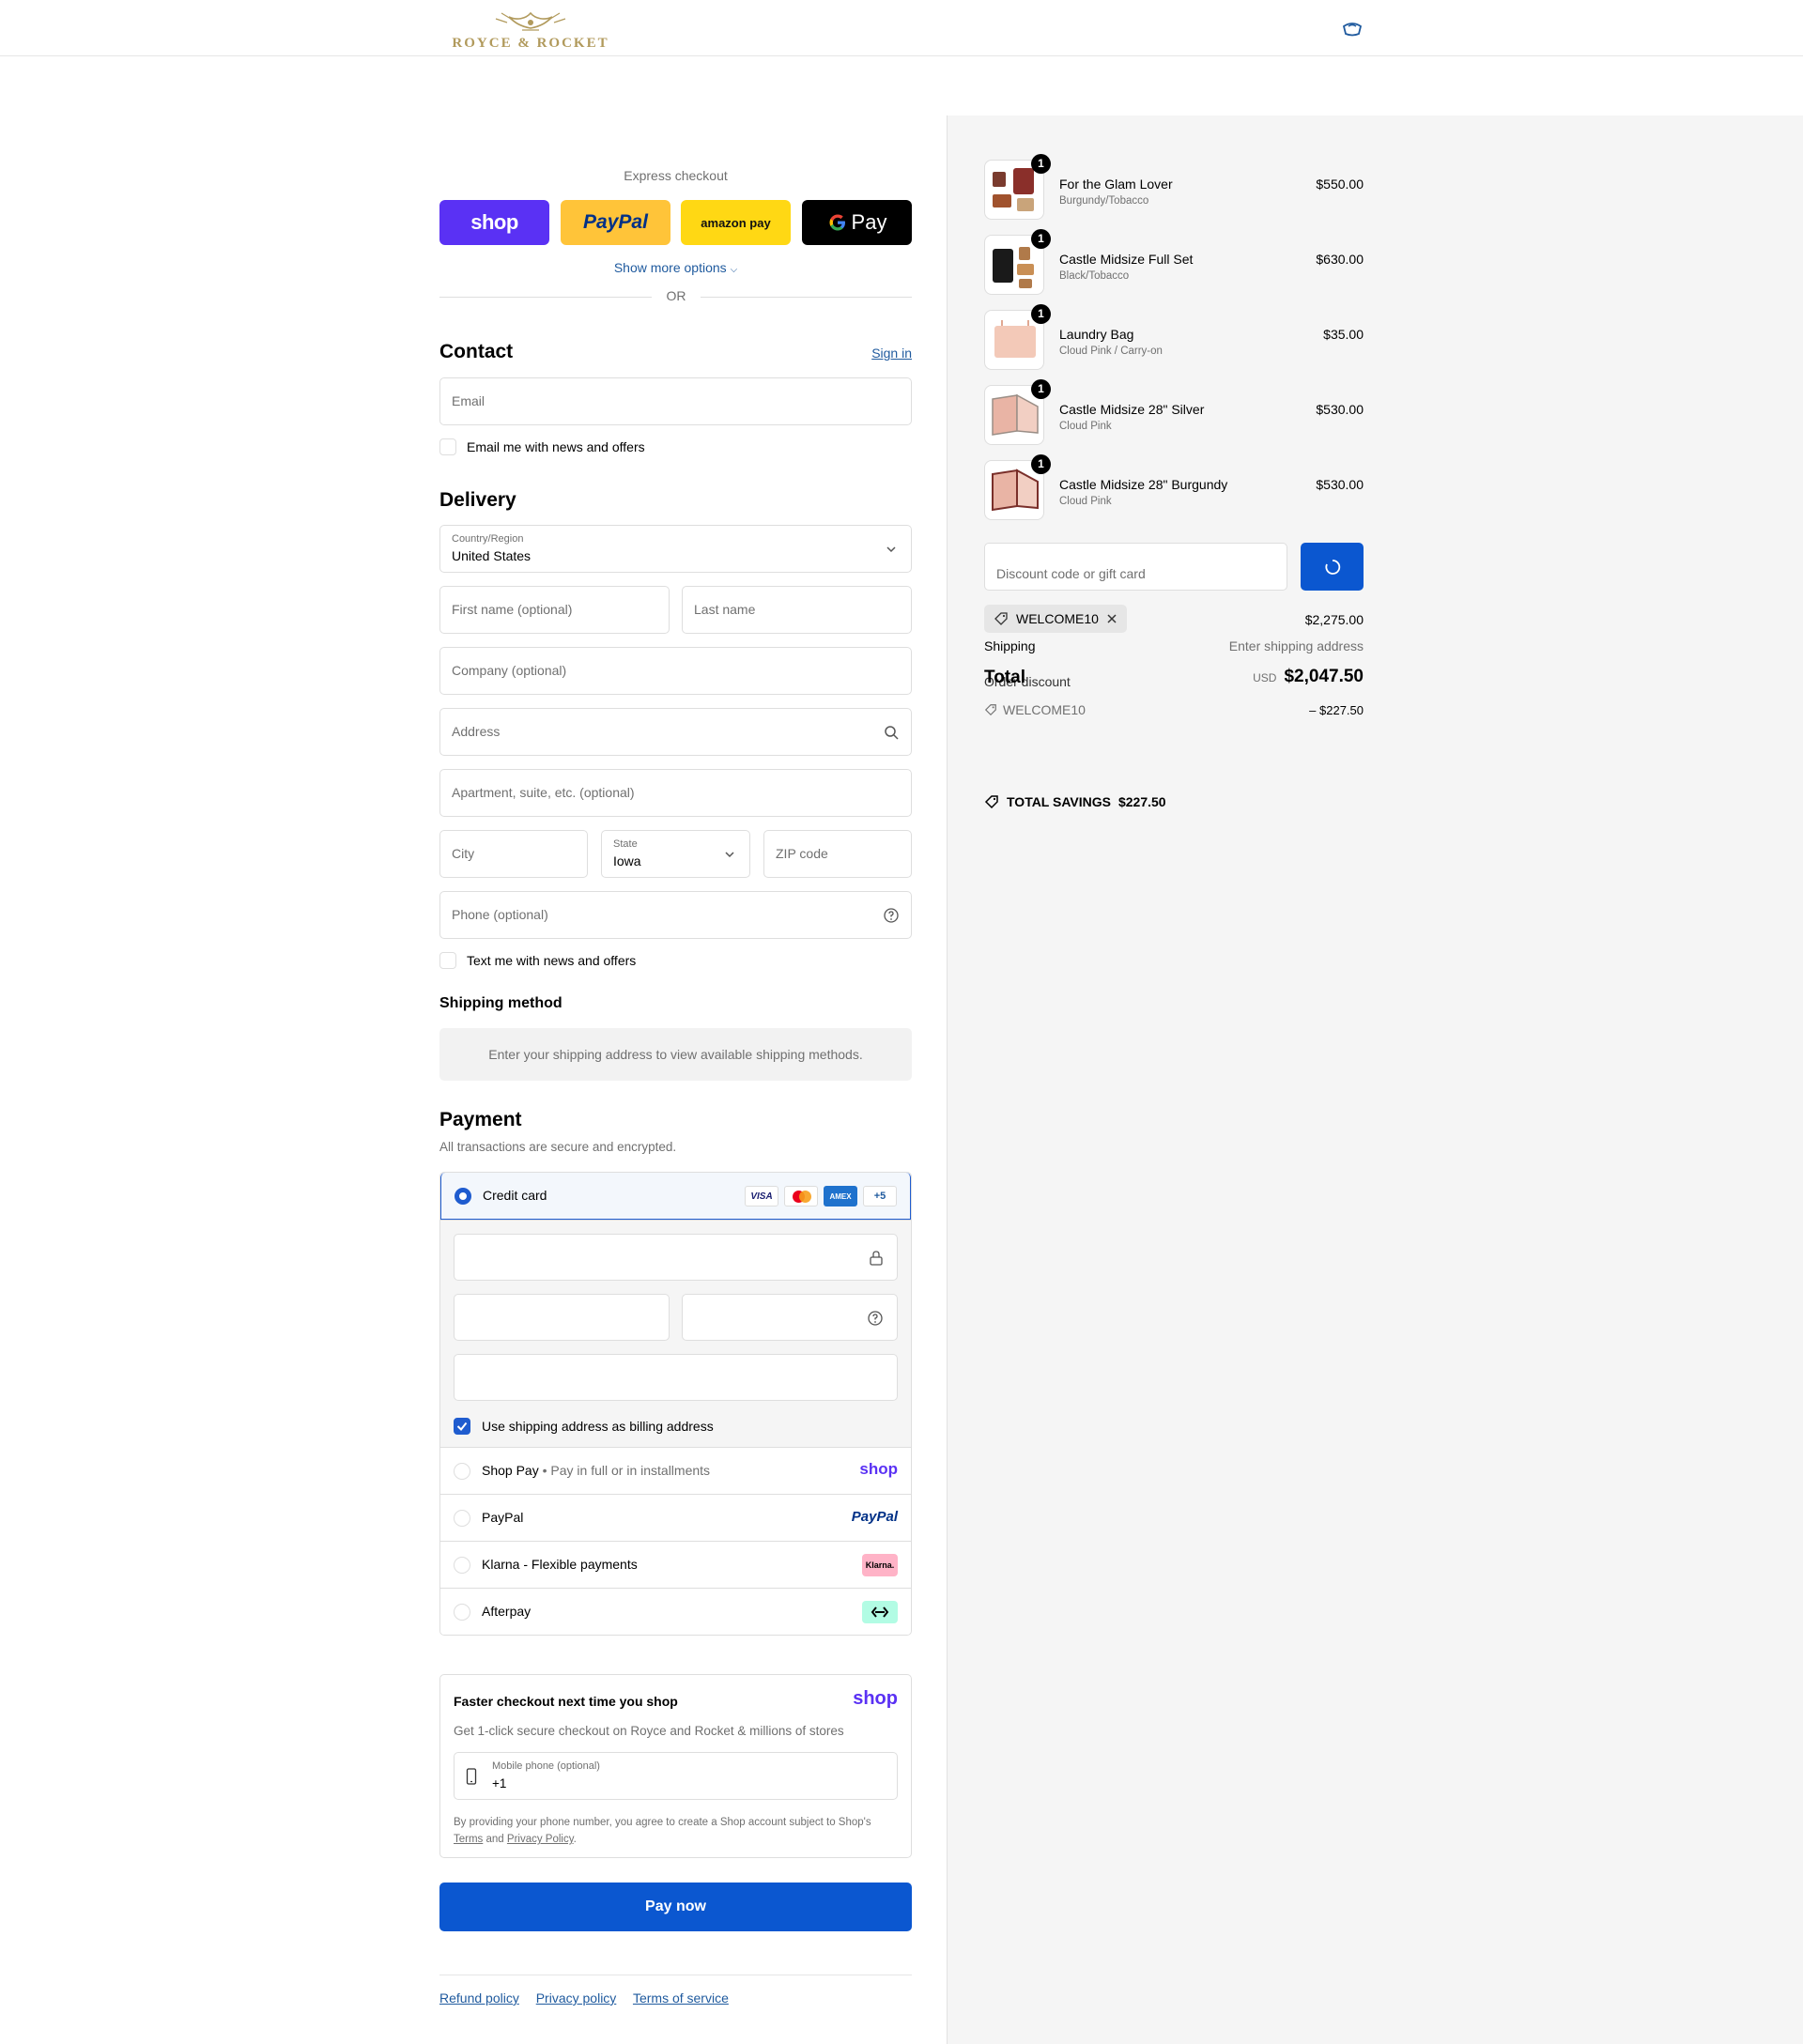  Describe the element at coordinates (675, 549) in the screenshot. I see `country-select: Country/Region United States` at that location.